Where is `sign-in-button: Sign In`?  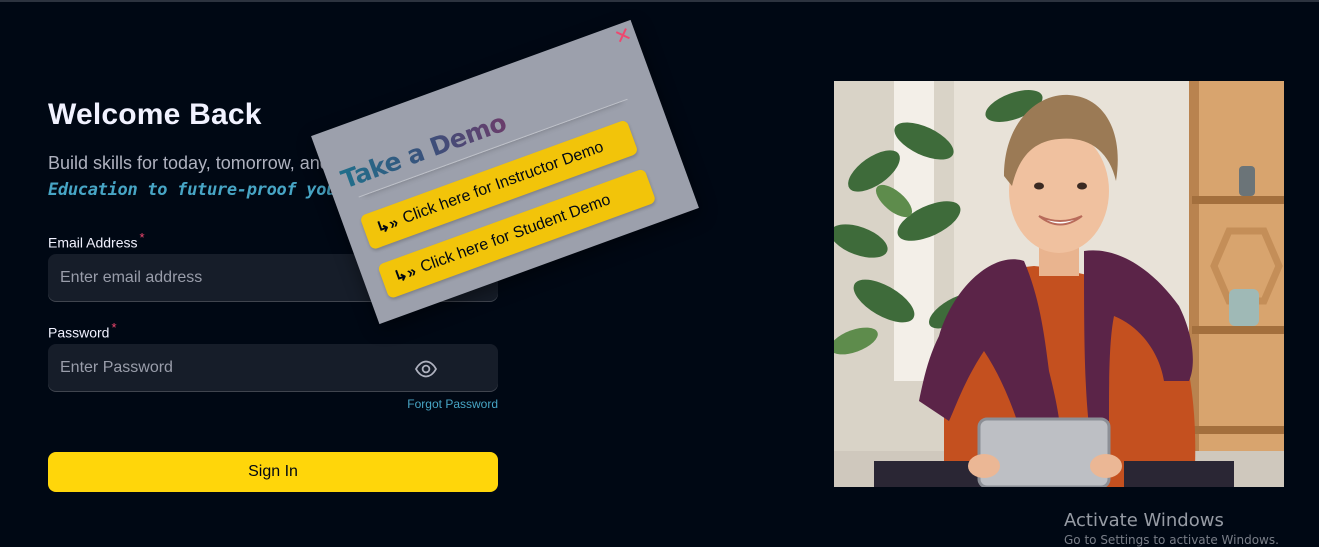 sign-in-button: Sign In is located at coordinates (273, 472).